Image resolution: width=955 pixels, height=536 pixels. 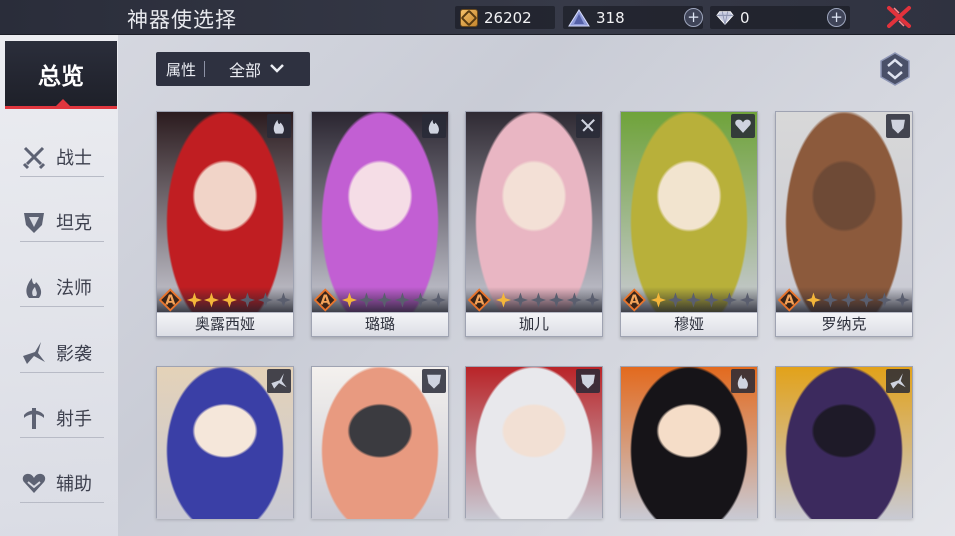 I want to click on sidebar-item-label: 法师, so click(x=74, y=288).